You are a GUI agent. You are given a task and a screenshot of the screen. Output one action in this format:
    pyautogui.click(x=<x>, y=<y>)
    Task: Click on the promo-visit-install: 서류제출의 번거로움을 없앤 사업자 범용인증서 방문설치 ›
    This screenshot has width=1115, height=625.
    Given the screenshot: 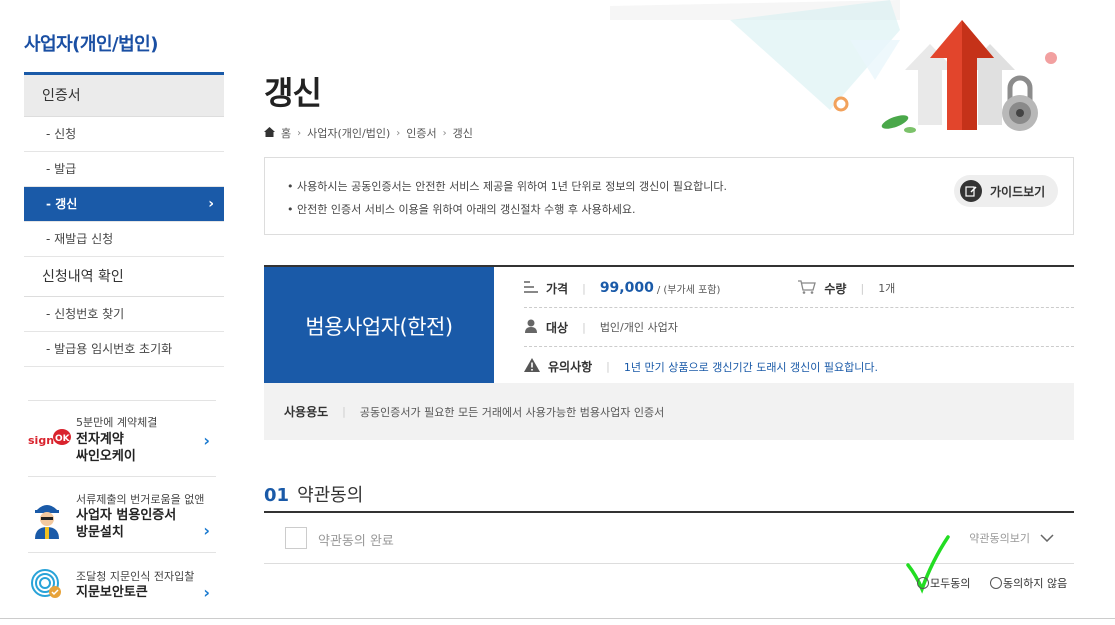 What is the action you would take?
    pyautogui.click(x=122, y=514)
    